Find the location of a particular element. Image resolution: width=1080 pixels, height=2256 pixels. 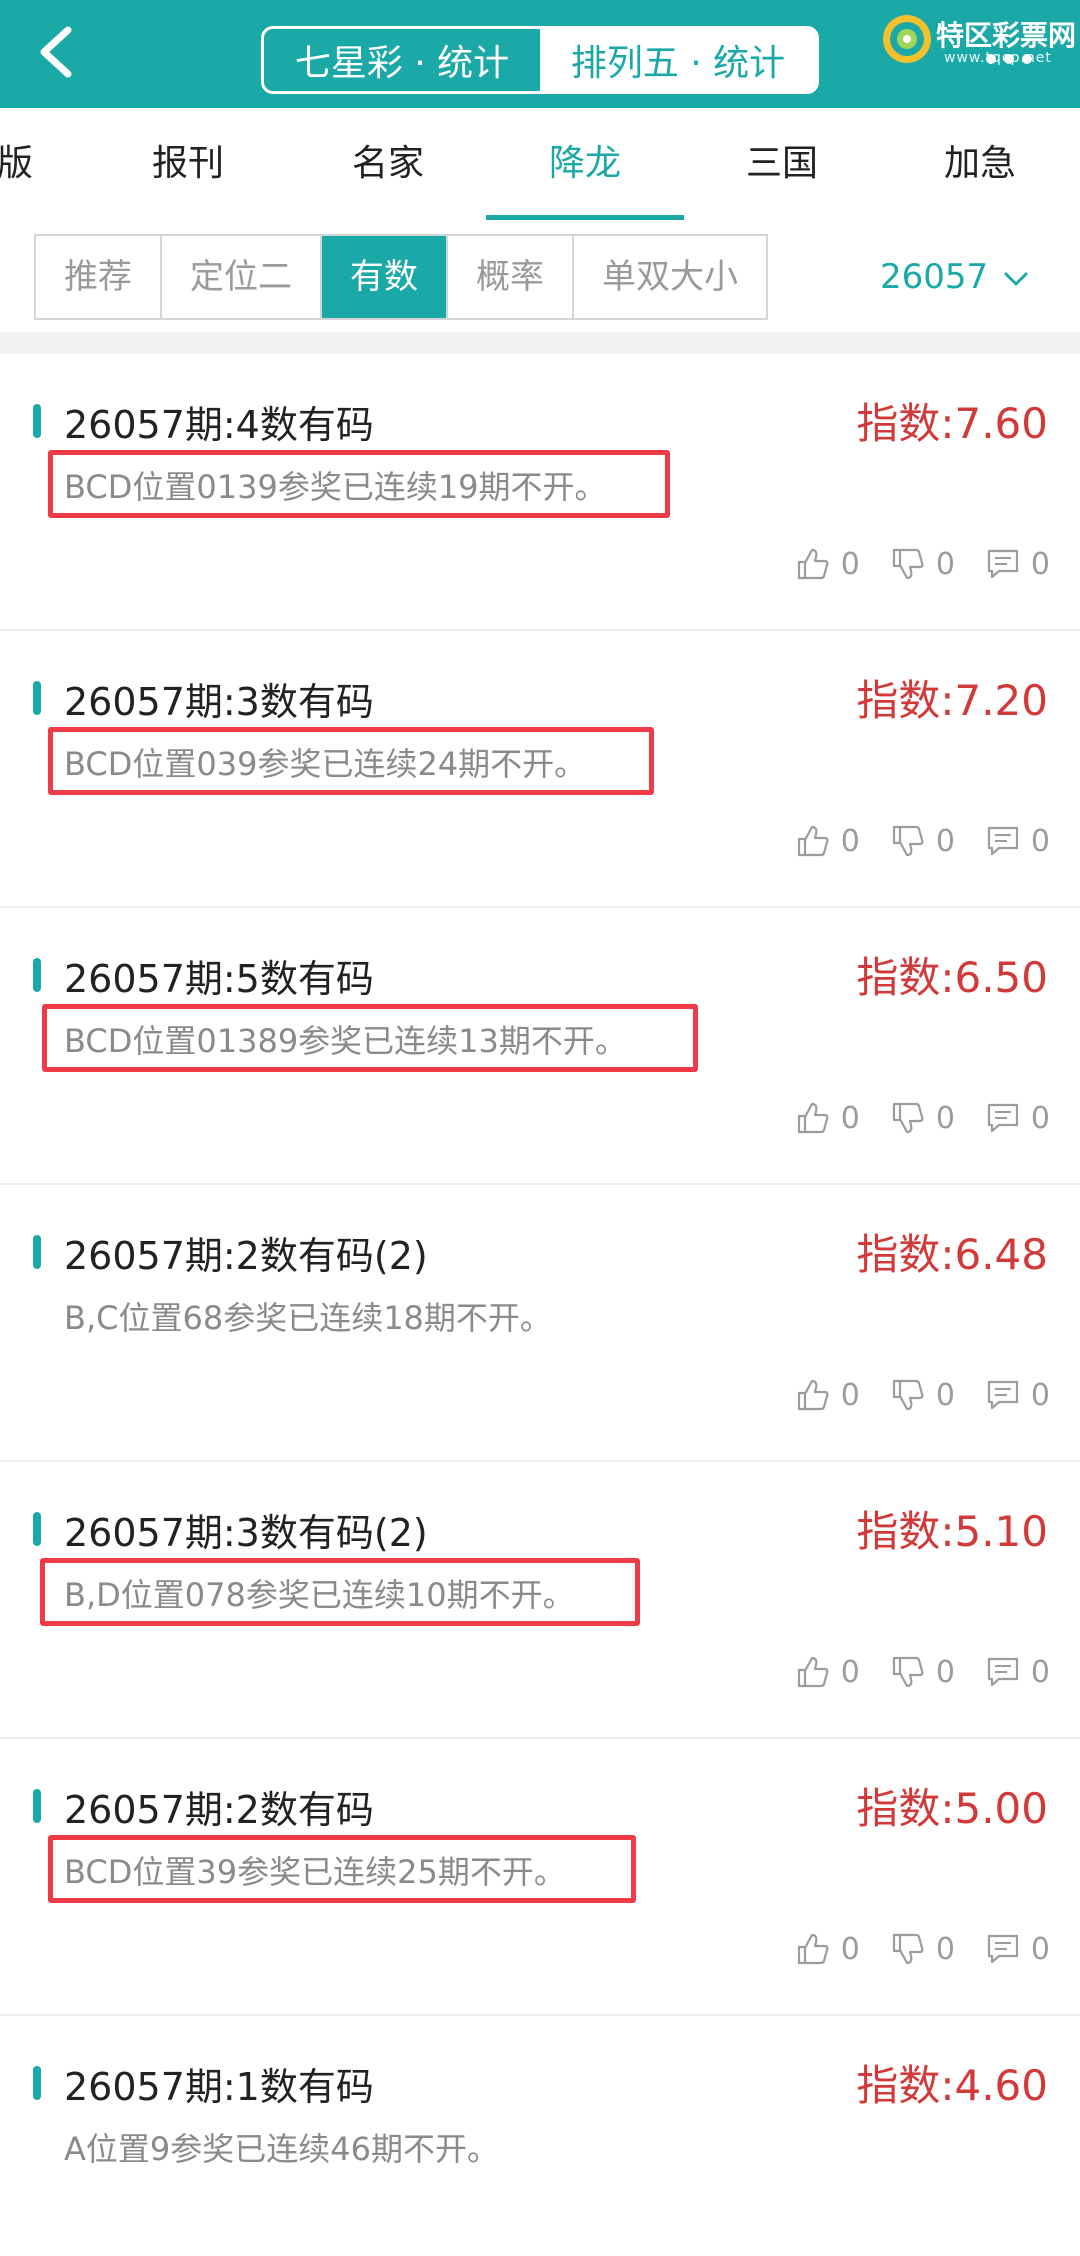

lottery-switch: 七星彩 · 统计 排列五 · 统计 is located at coordinates (540, 60).